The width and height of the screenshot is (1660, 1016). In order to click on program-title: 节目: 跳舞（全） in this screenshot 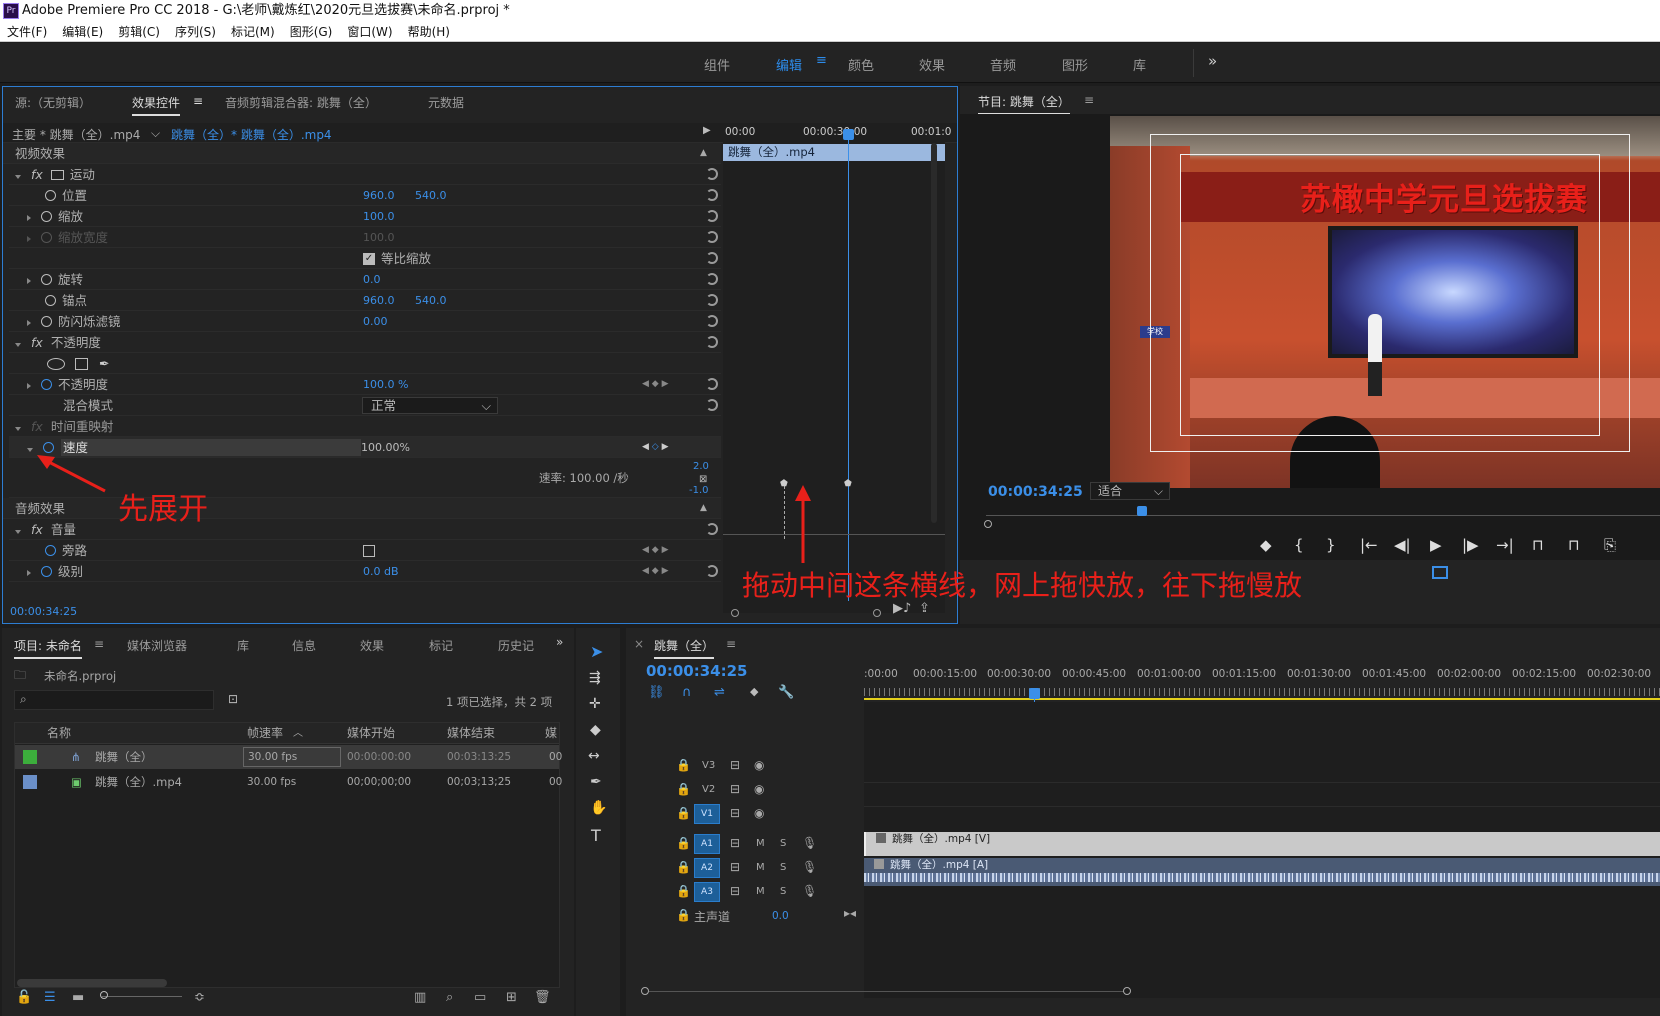, I will do `click(1024, 104)`.